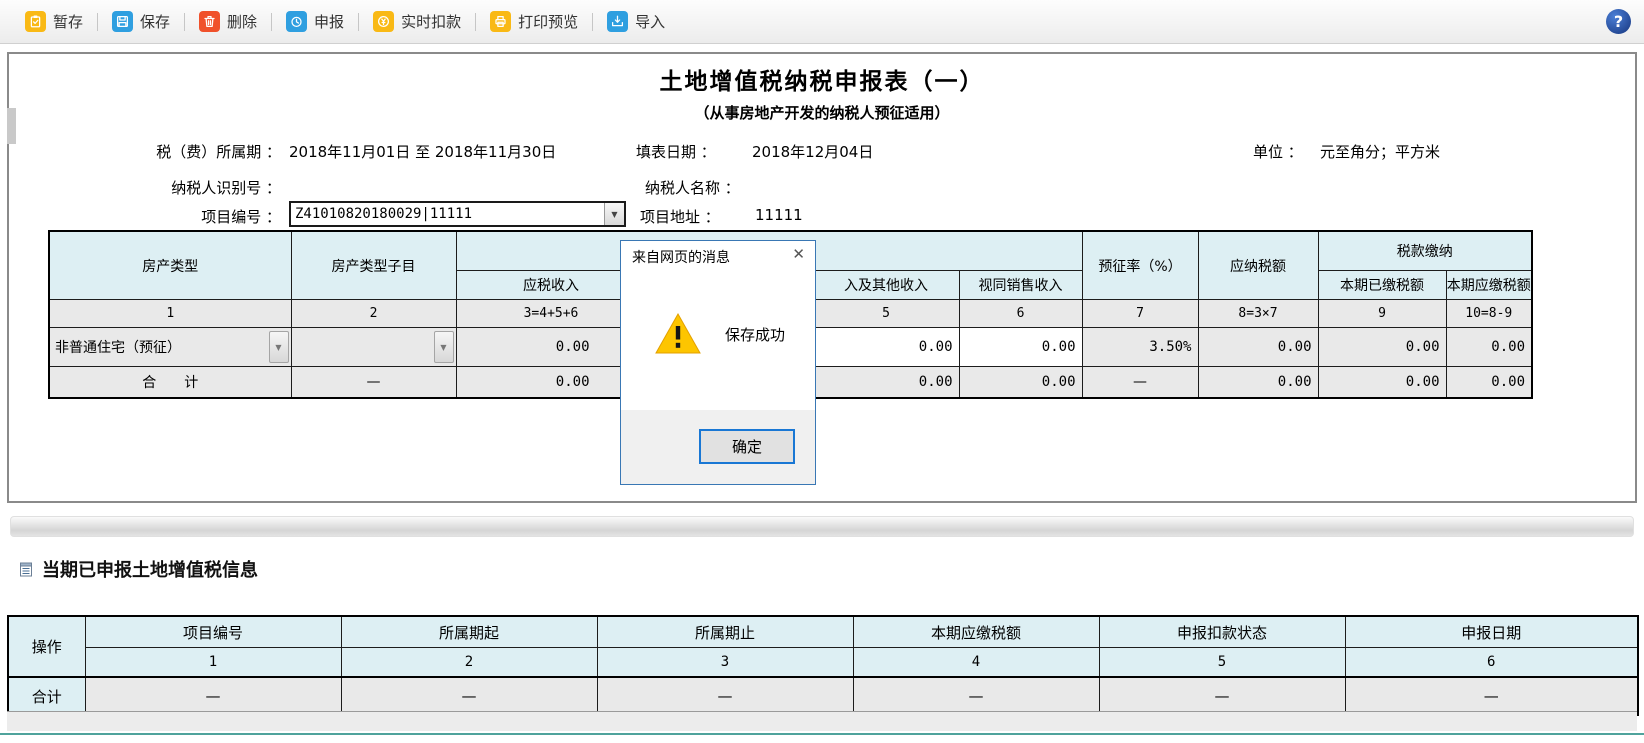 Image resolution: width=1644 pixels, height=743 pixels. I want to click on ok-button: 确定, so click(747, 446).